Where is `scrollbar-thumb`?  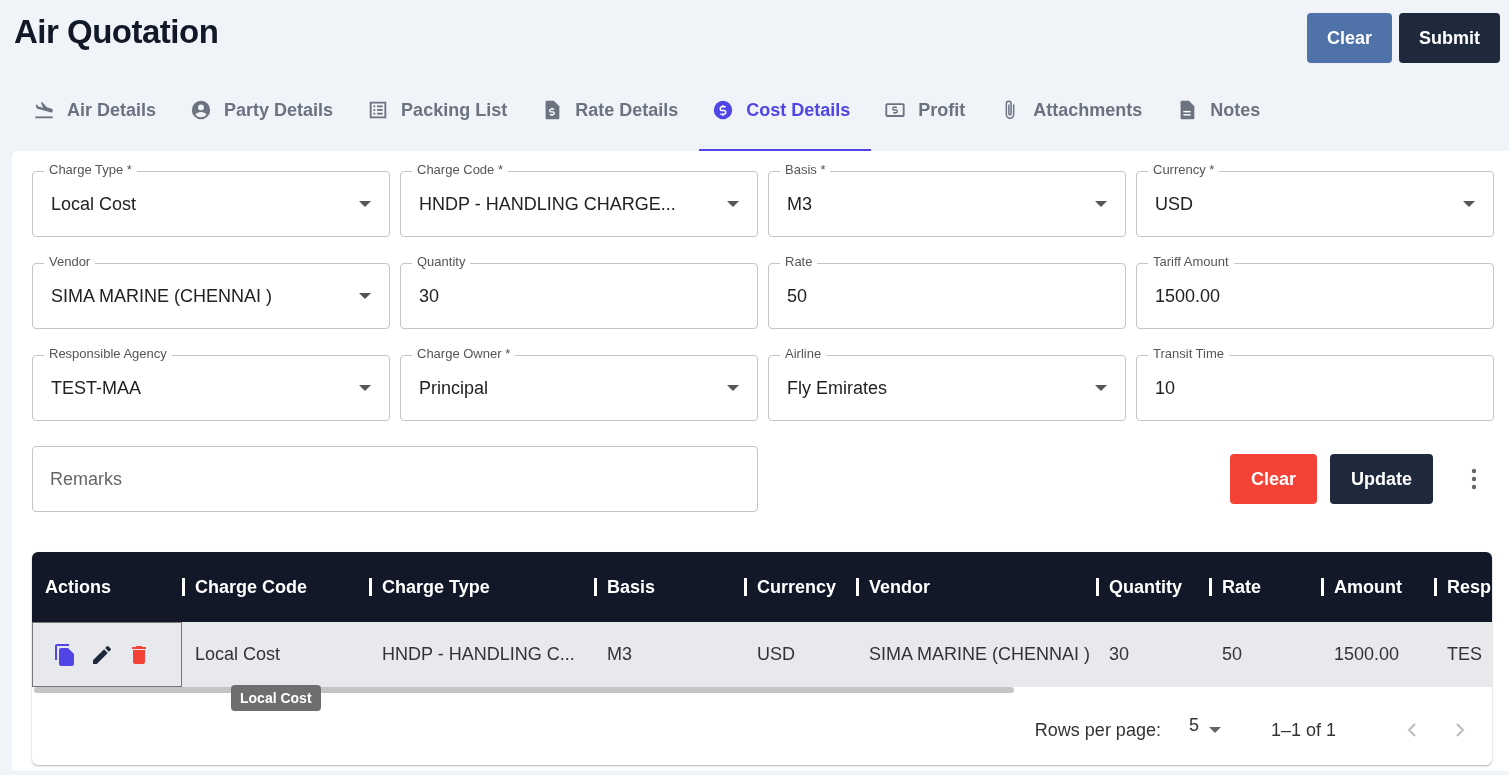
scrollbar-thumb is located at coordinates (524, 690).